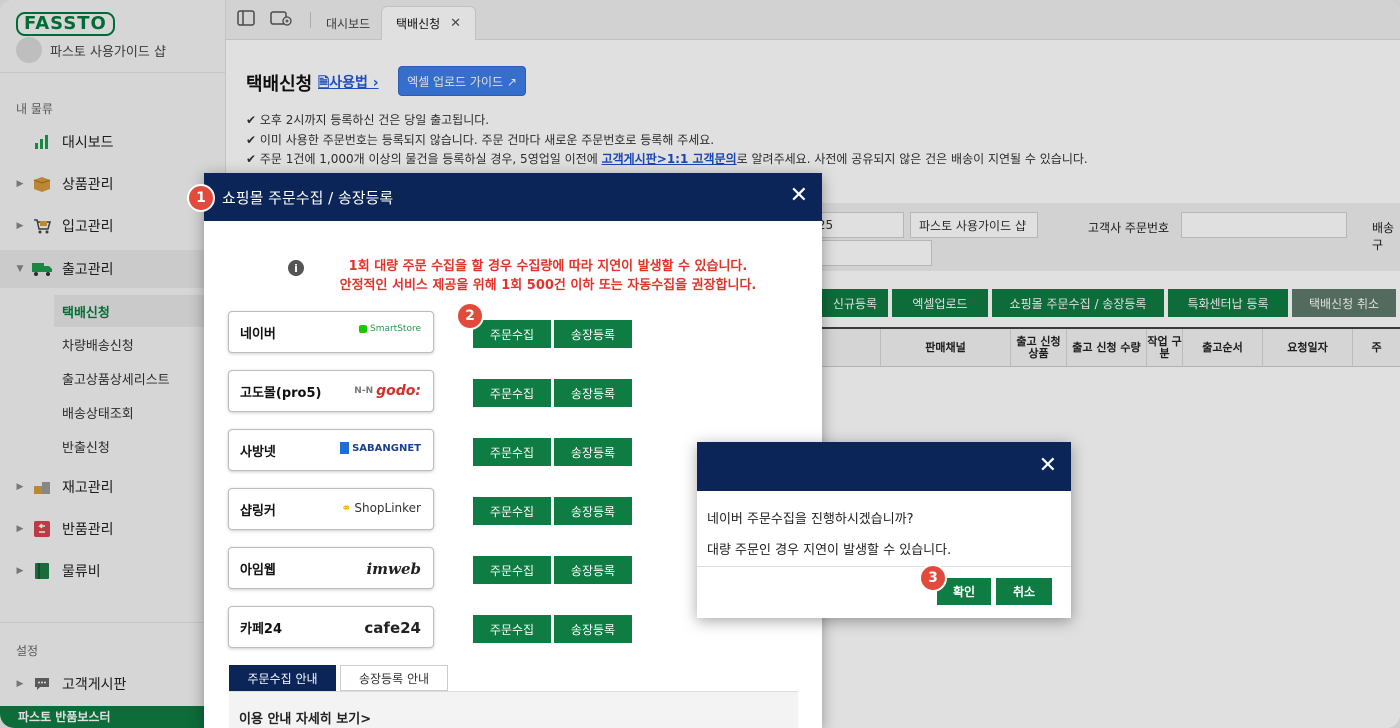 This screenshot has height=728, width=1400. I want to click on shop-card-imweb: 아임웹 imweb, so click(331, 568).